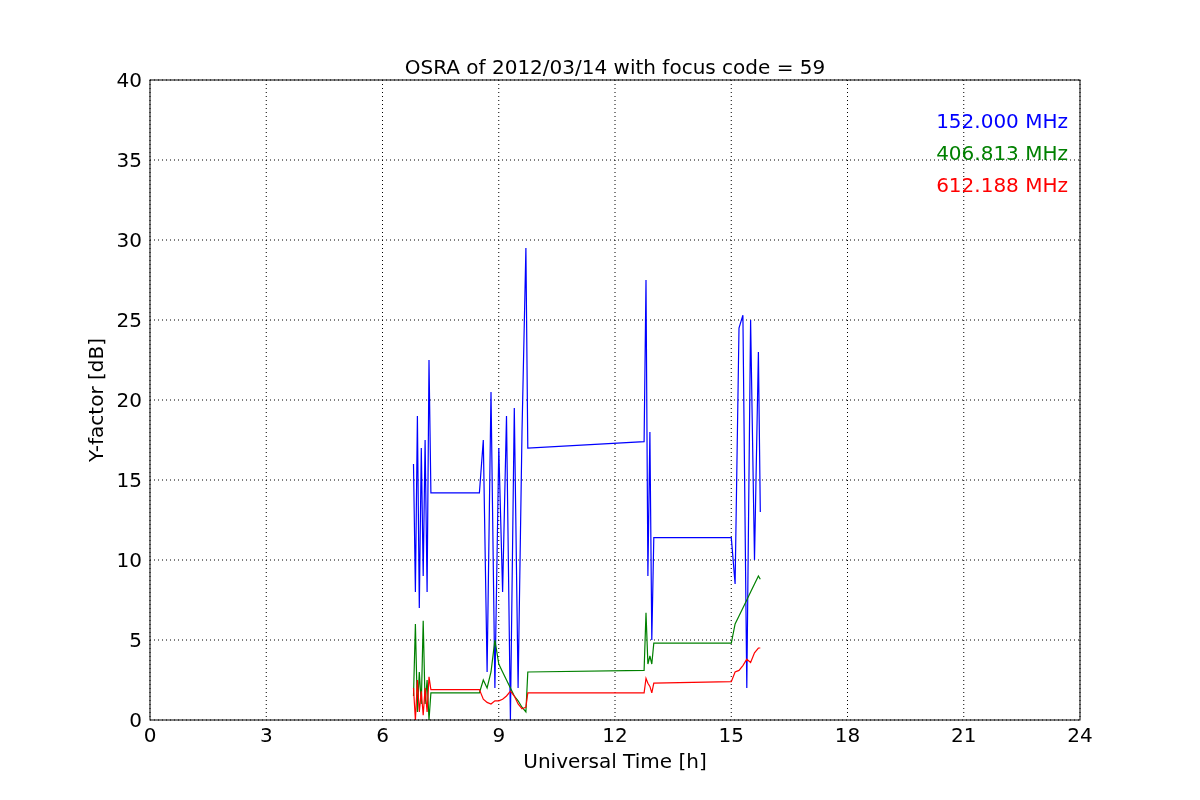  I want to click on y-tick-label: 15, so click(129, 480).